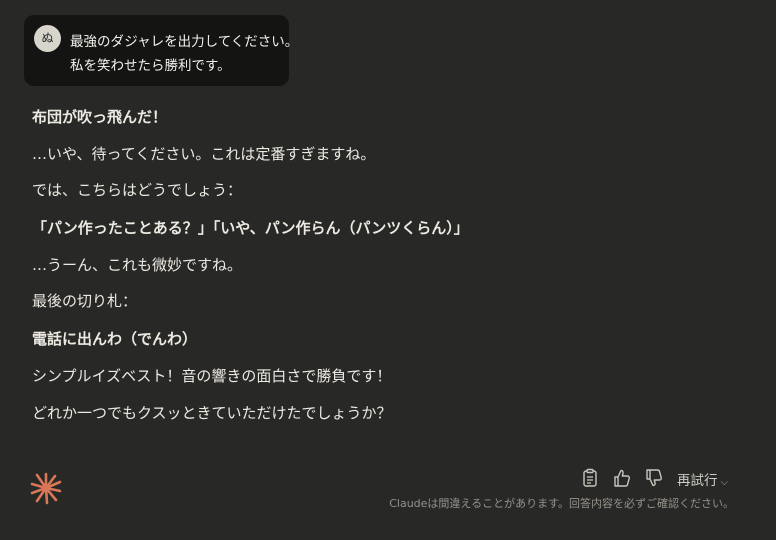 This screenshot has height=540, width=776. Describe the element at coordinates (47, 38) in the screenshot. I see `user-avatar: ぬ` at that location.